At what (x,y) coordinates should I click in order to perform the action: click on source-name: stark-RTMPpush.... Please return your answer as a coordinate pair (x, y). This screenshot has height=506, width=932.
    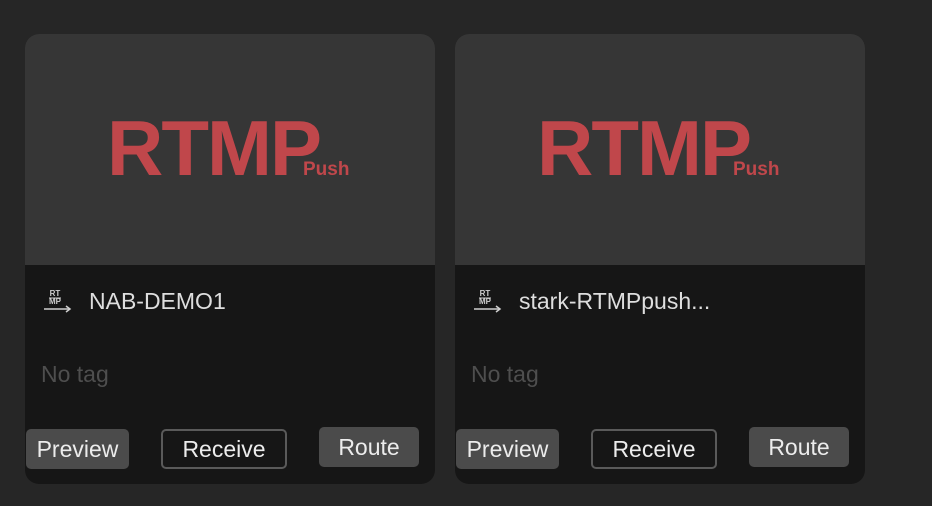
    Looking at the image, I should click on (615, 301).